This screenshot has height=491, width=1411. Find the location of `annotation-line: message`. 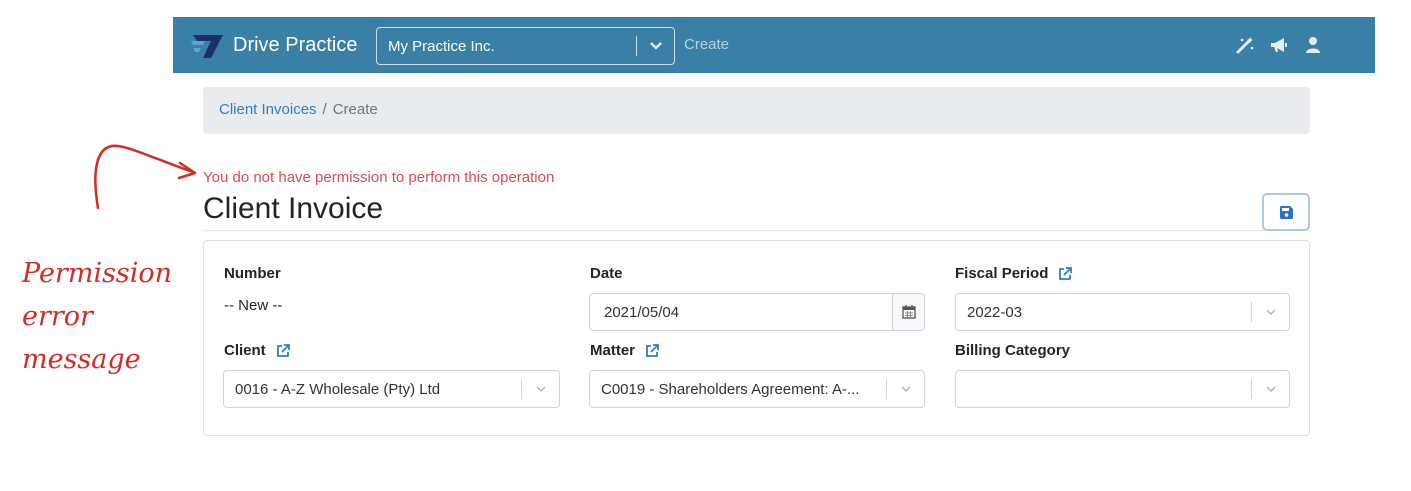

annotation-line: message is located at coordinates (81, 359).